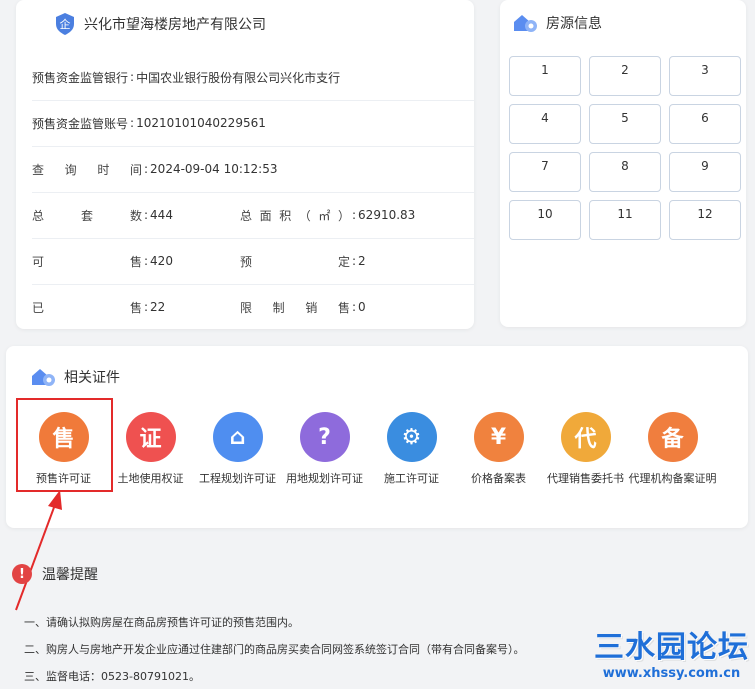  Describe the element at coordinates (545, 124) in the screenshot. I see `building-button-4: 4` at that location.